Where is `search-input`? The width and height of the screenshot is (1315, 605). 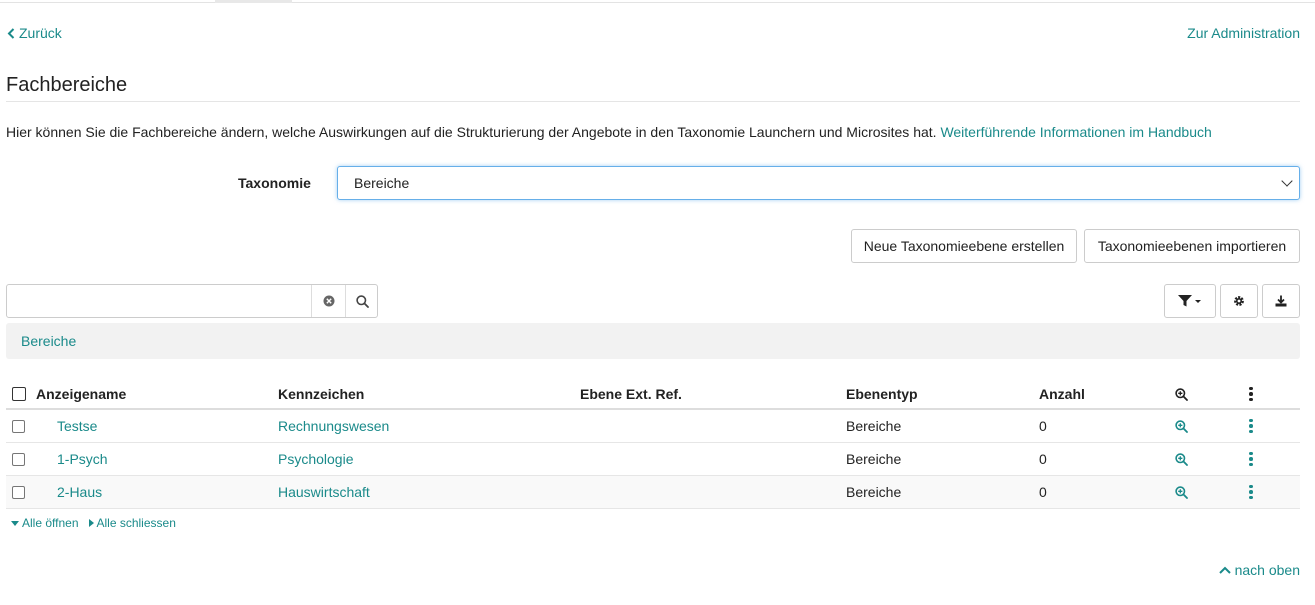
search-input is located at coordinates (157, 301).